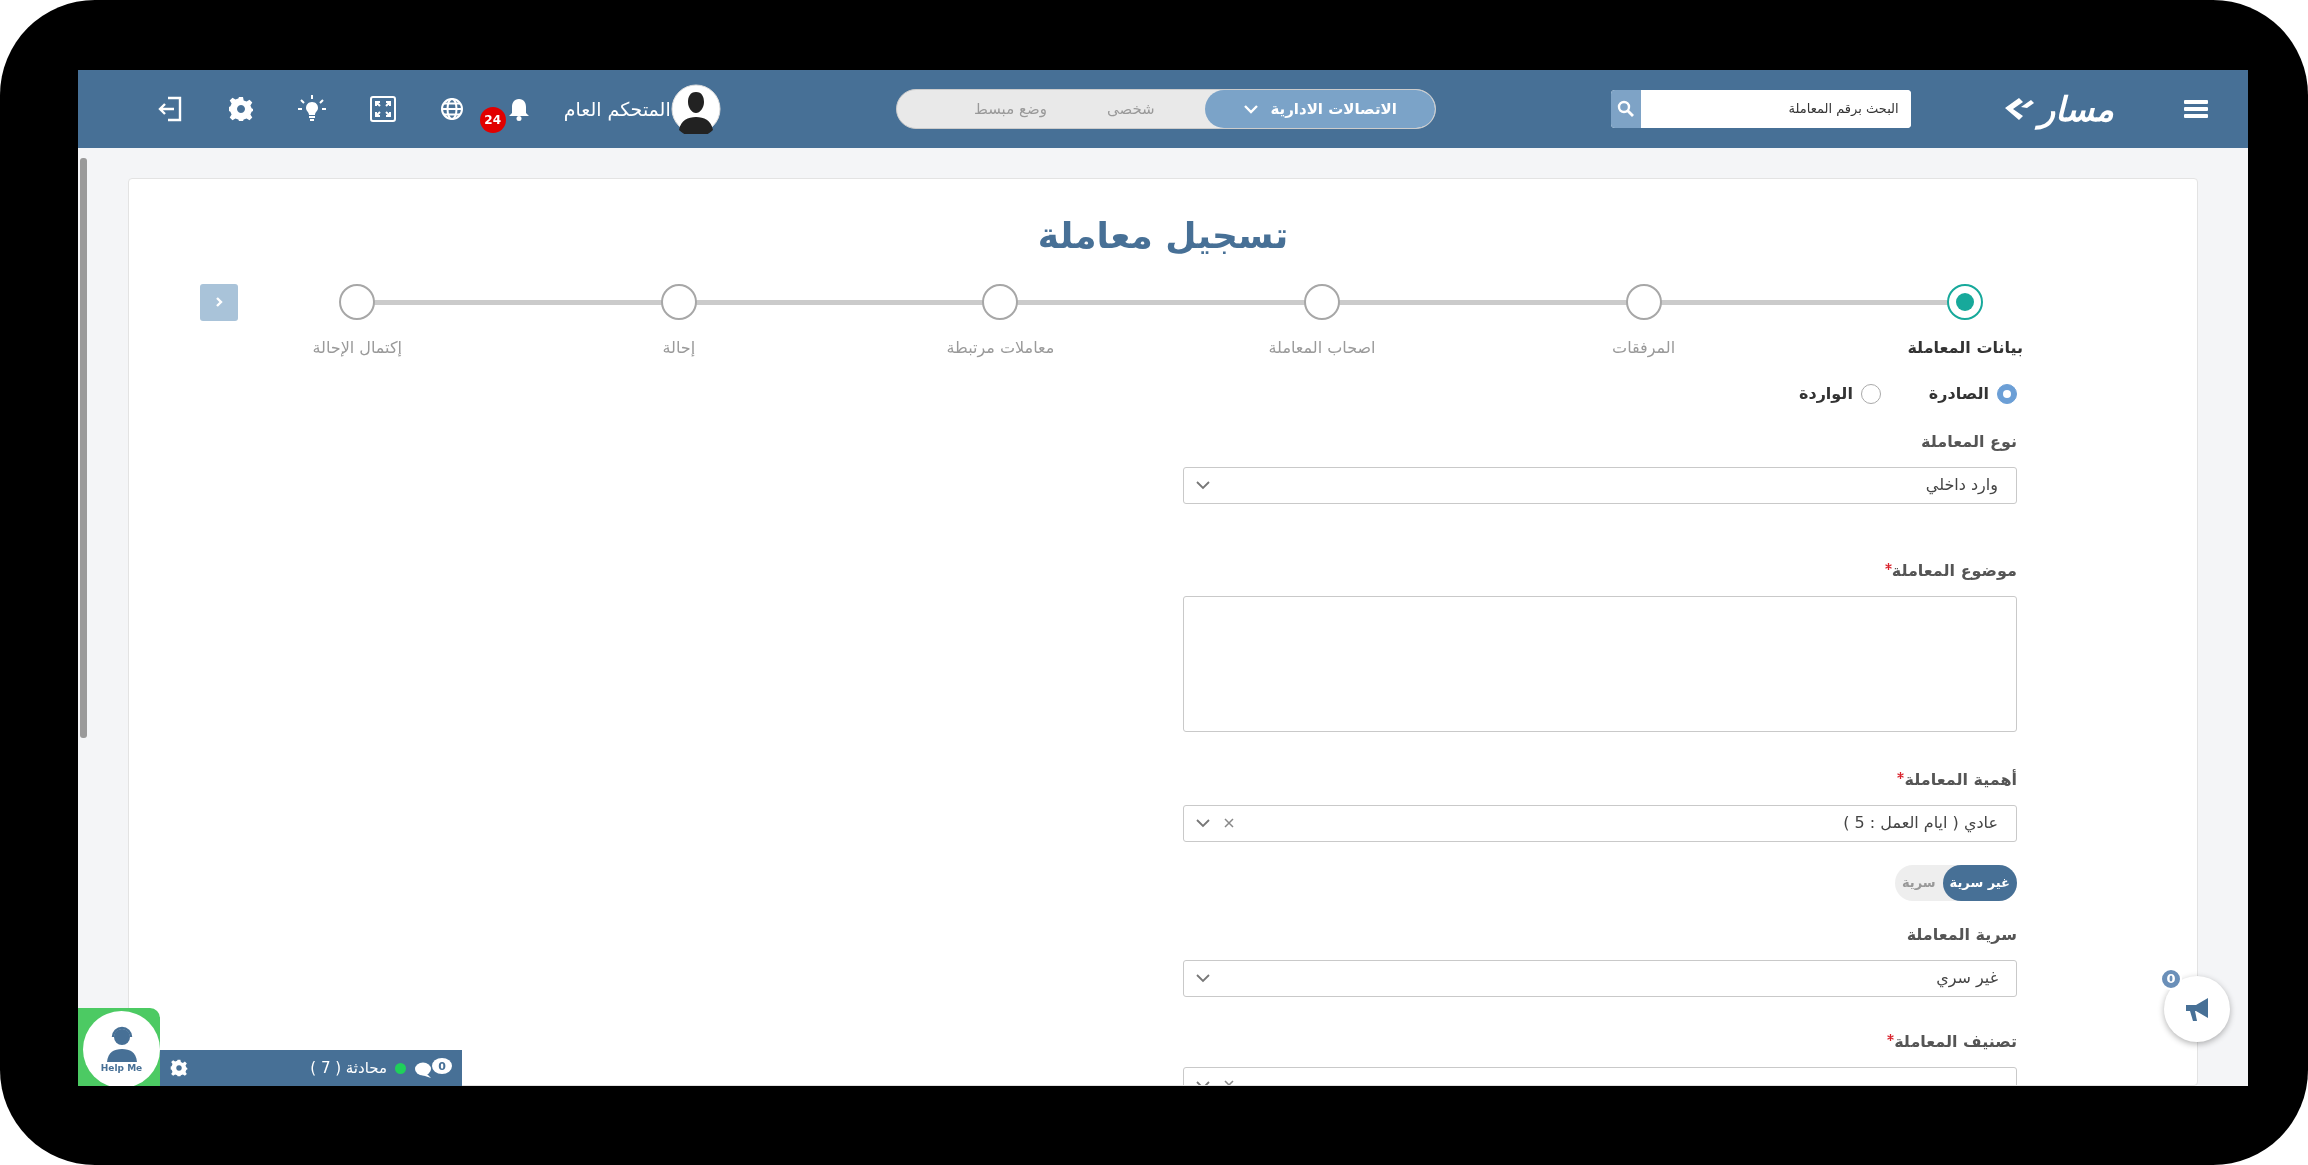  Describe the element at coordinates (83, 448) in the screenshot. I see `scrollbar` at that location.